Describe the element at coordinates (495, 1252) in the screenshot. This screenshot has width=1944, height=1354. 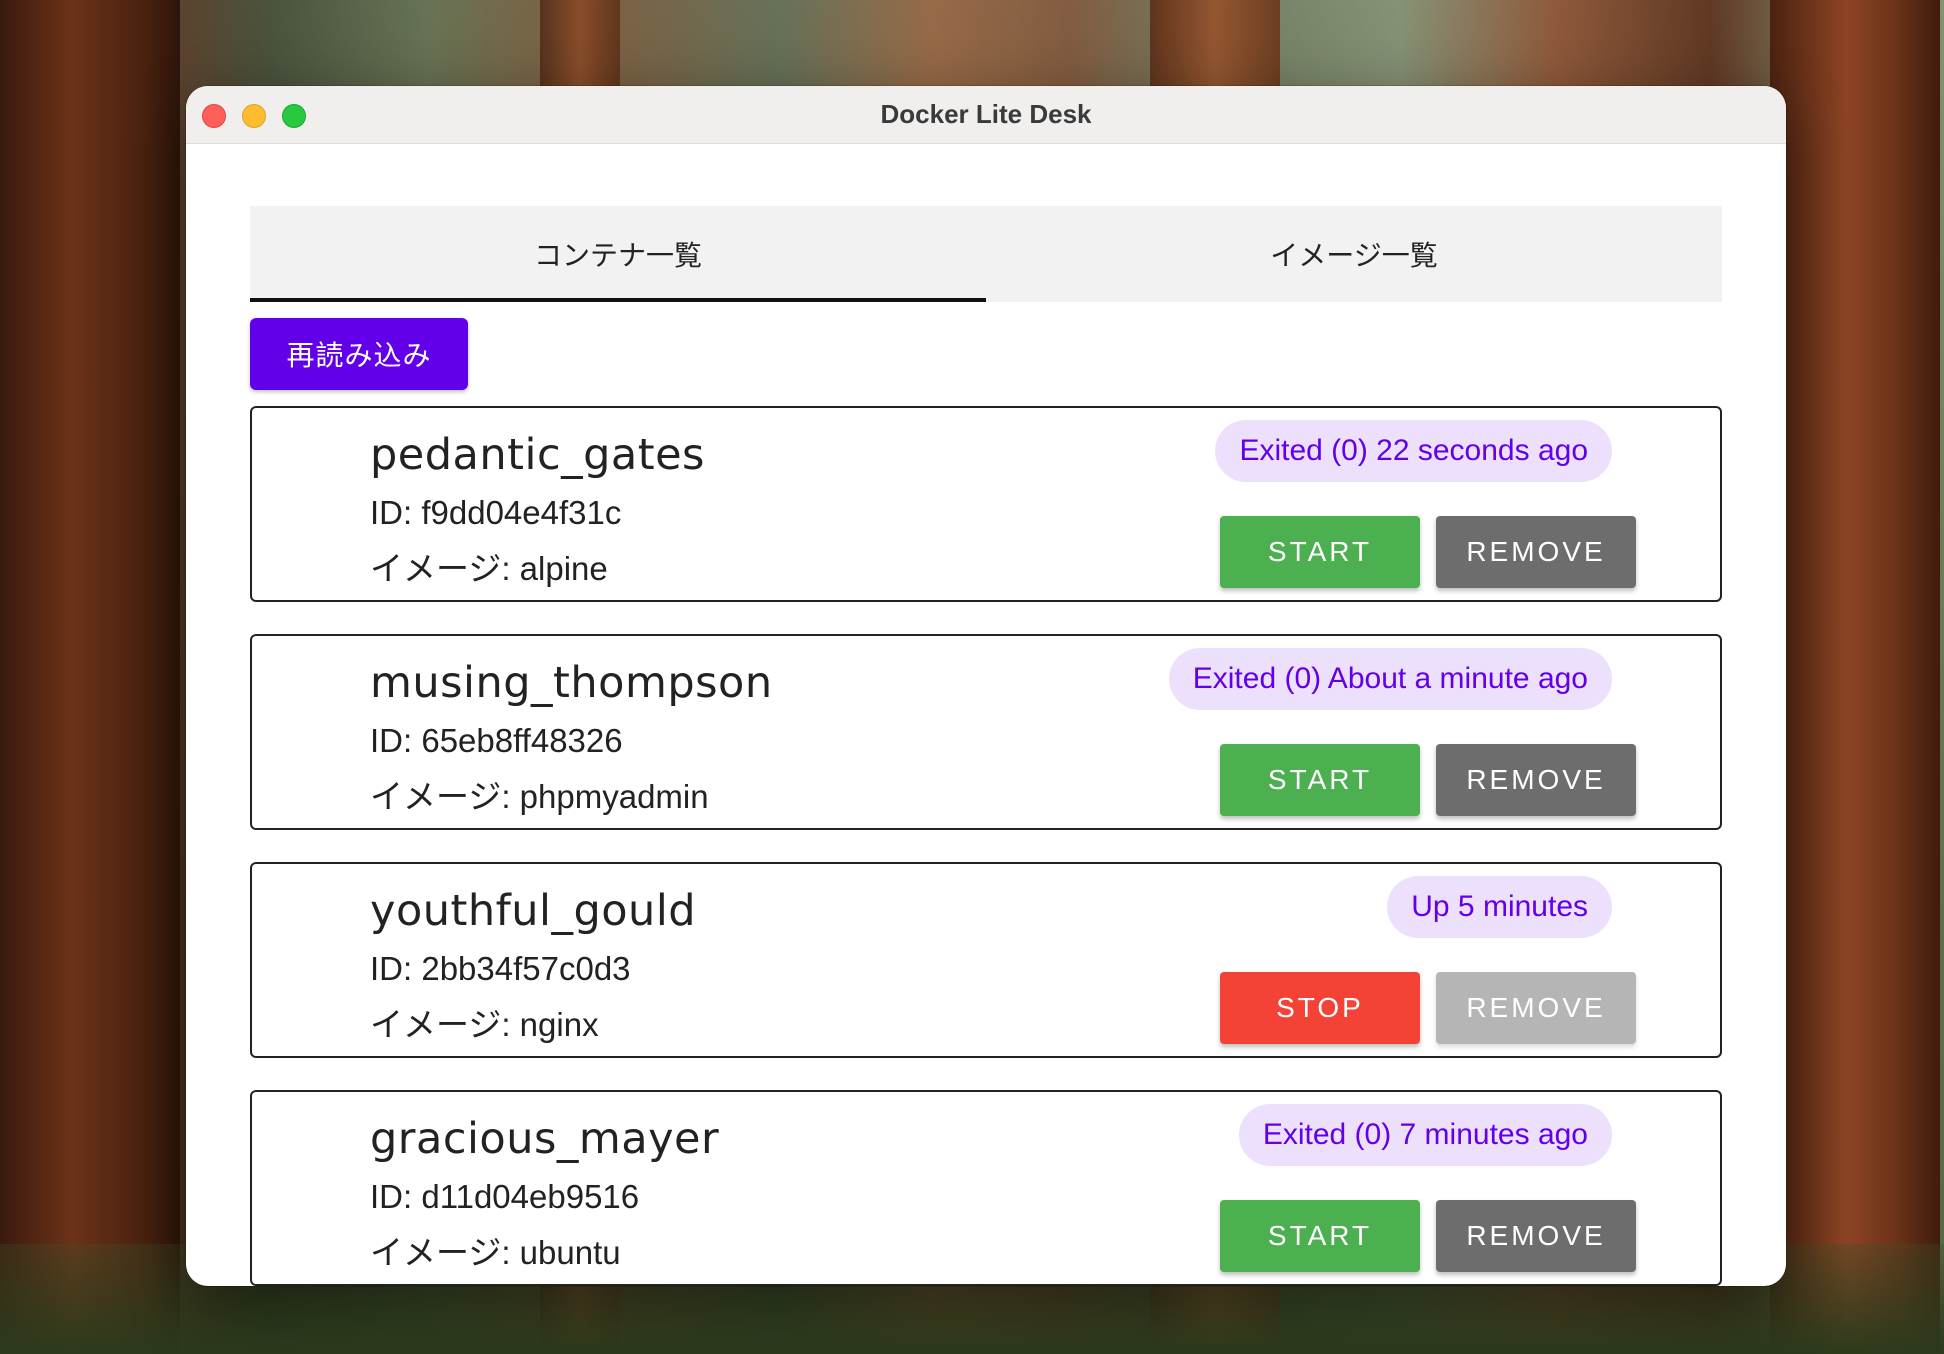
I see `container-image: イメージ: ubuntu` at that location.